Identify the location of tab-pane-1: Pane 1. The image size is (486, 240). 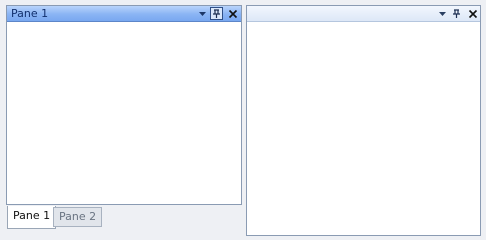
(32, 217).